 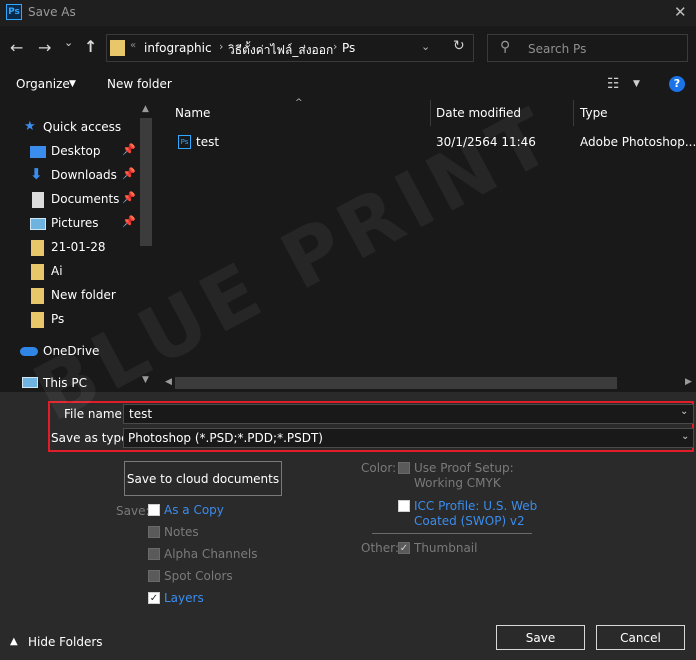 What do you see at coordinates (404, 548) in the screenshot?
I see `thumbnail-checkbox: ✓` at bounding box center [404, 548].